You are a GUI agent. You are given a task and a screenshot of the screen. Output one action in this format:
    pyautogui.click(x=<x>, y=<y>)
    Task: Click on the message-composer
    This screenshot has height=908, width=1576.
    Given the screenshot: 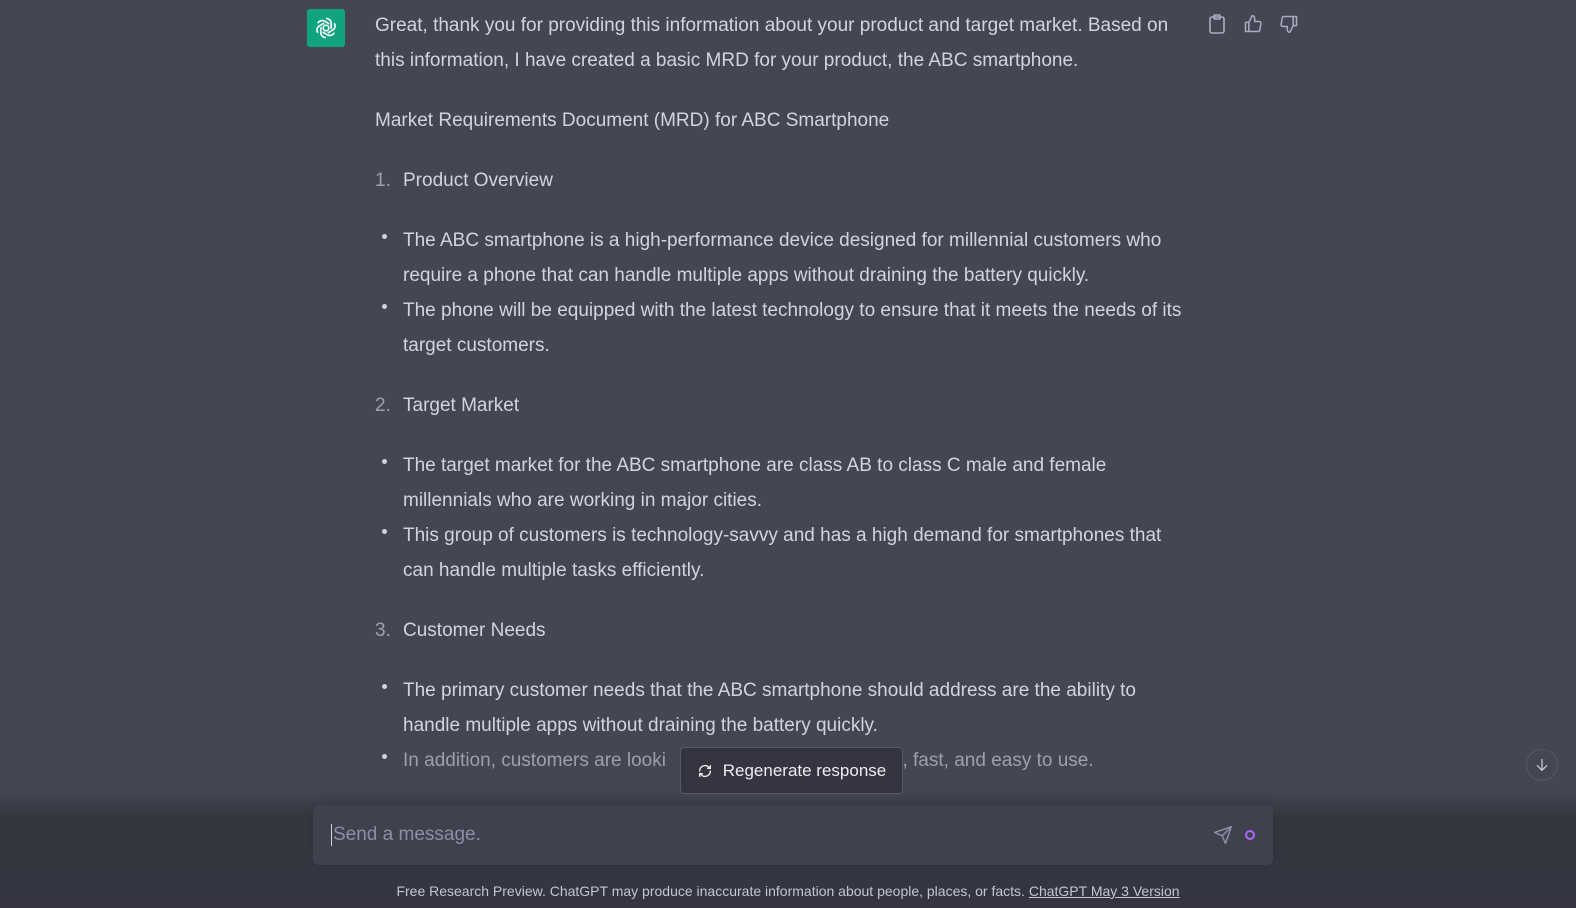 What is the action you would take?
    pyautogui.click(x=793, y=835)
    